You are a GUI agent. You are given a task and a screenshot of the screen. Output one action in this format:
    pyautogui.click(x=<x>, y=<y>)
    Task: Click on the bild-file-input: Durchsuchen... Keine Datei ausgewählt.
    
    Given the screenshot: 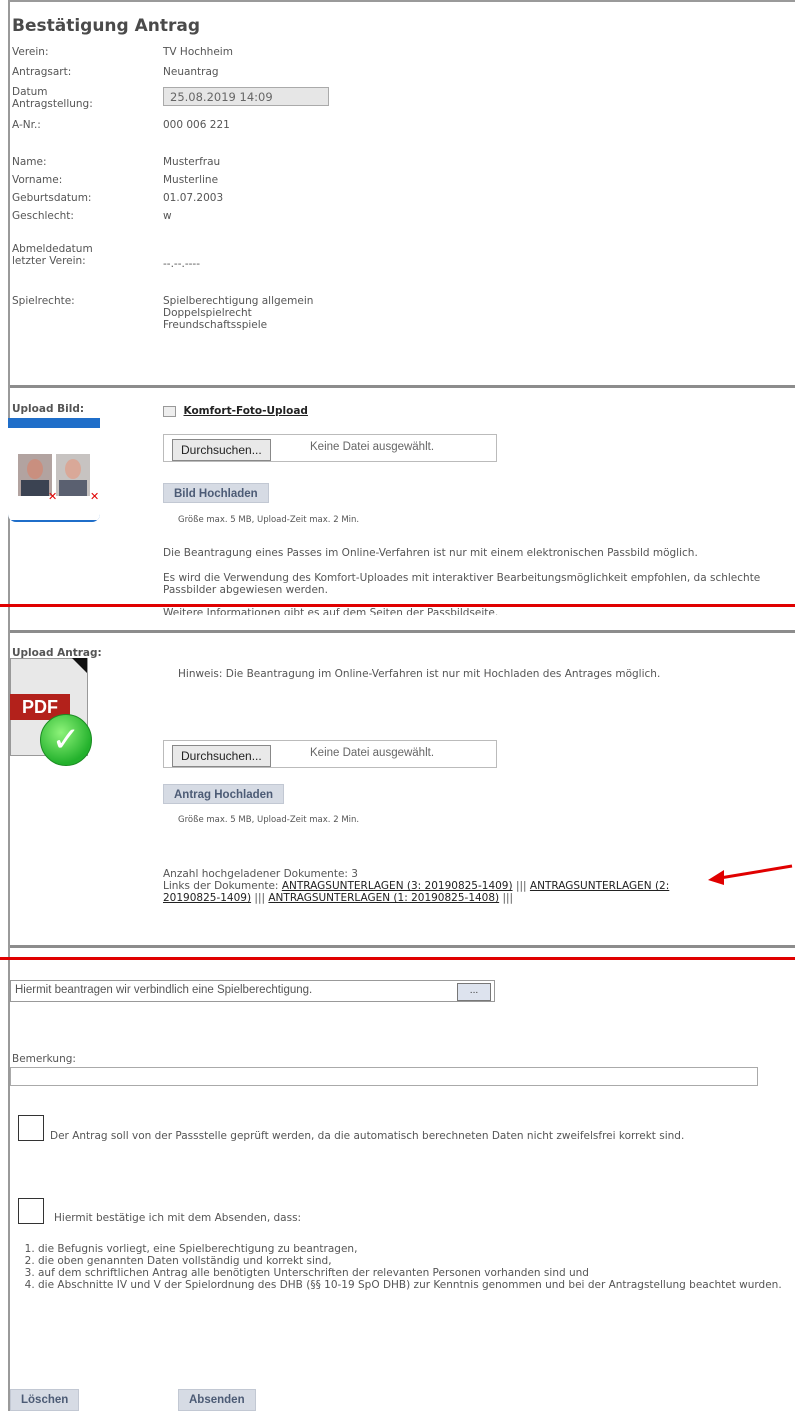 What is the action you would take?
    pyautogui.click(x=330, y=448)
    